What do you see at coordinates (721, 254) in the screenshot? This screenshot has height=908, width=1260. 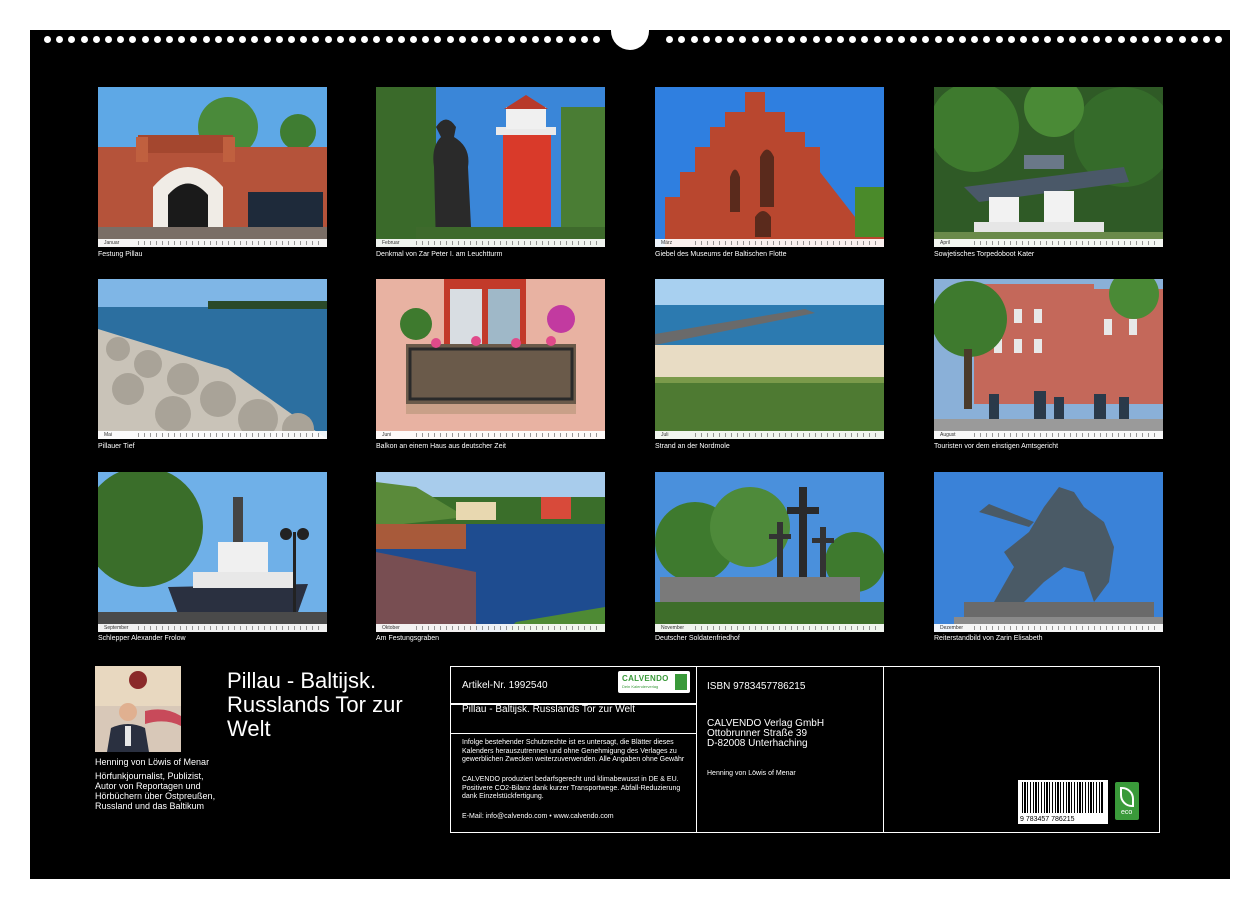 I see `month-caption: Giebel des Museums der Baltischen Flotte` at bounding box center [721, 254].